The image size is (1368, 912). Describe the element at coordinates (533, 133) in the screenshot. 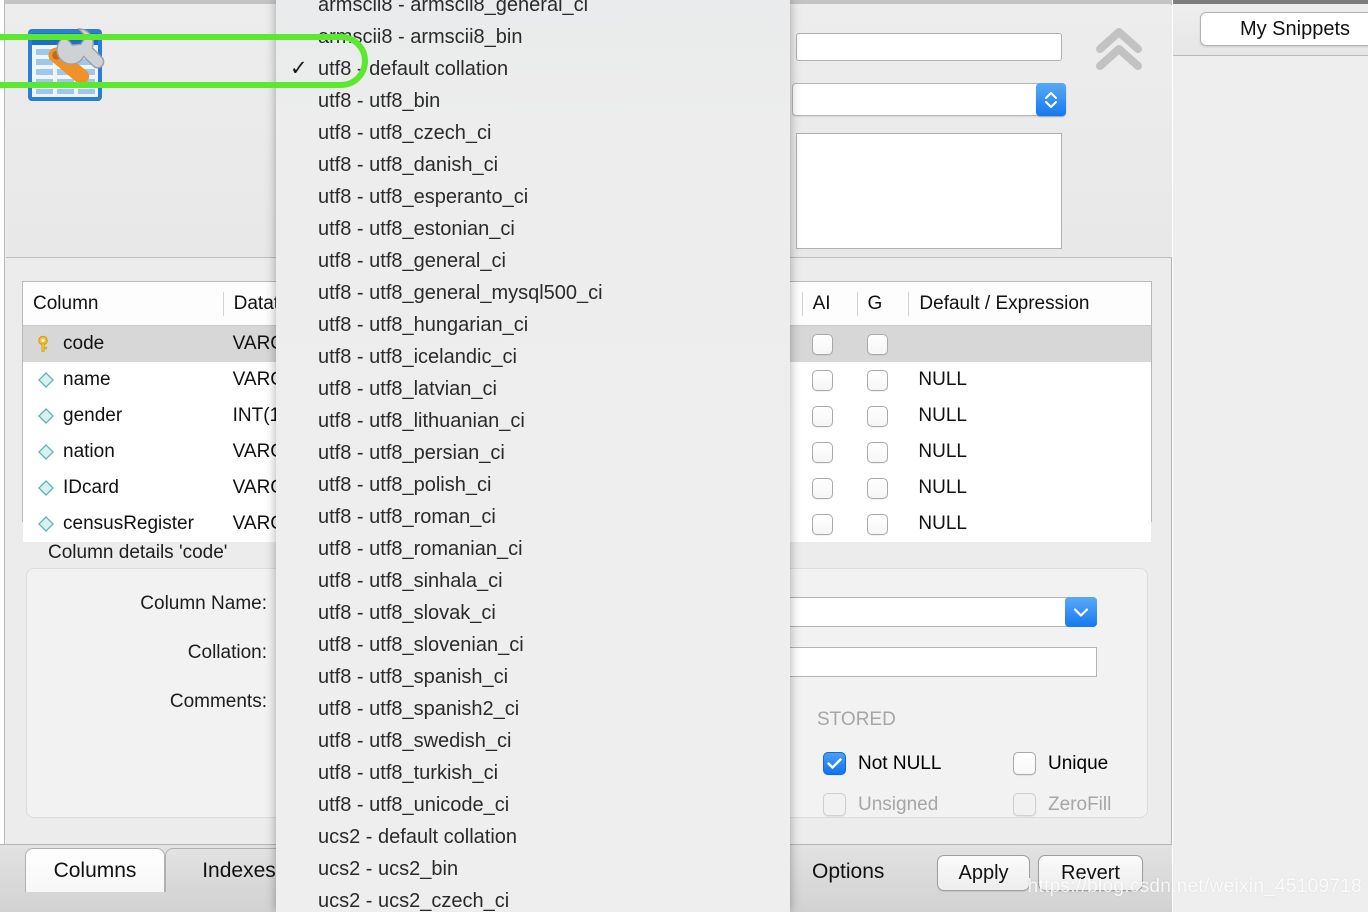

I see `collation-option: utf8 - utf8_czech_ci` at that location.